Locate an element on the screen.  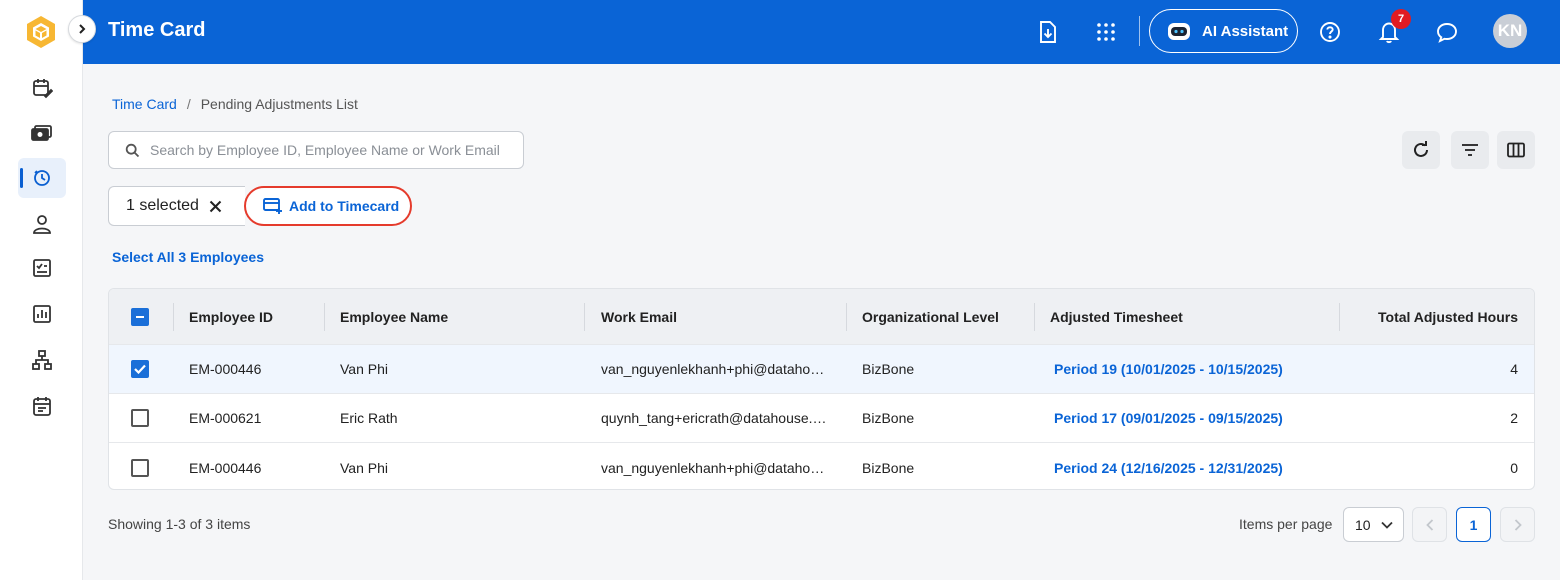
refresh-icon is located at coordinates (1421, 149).